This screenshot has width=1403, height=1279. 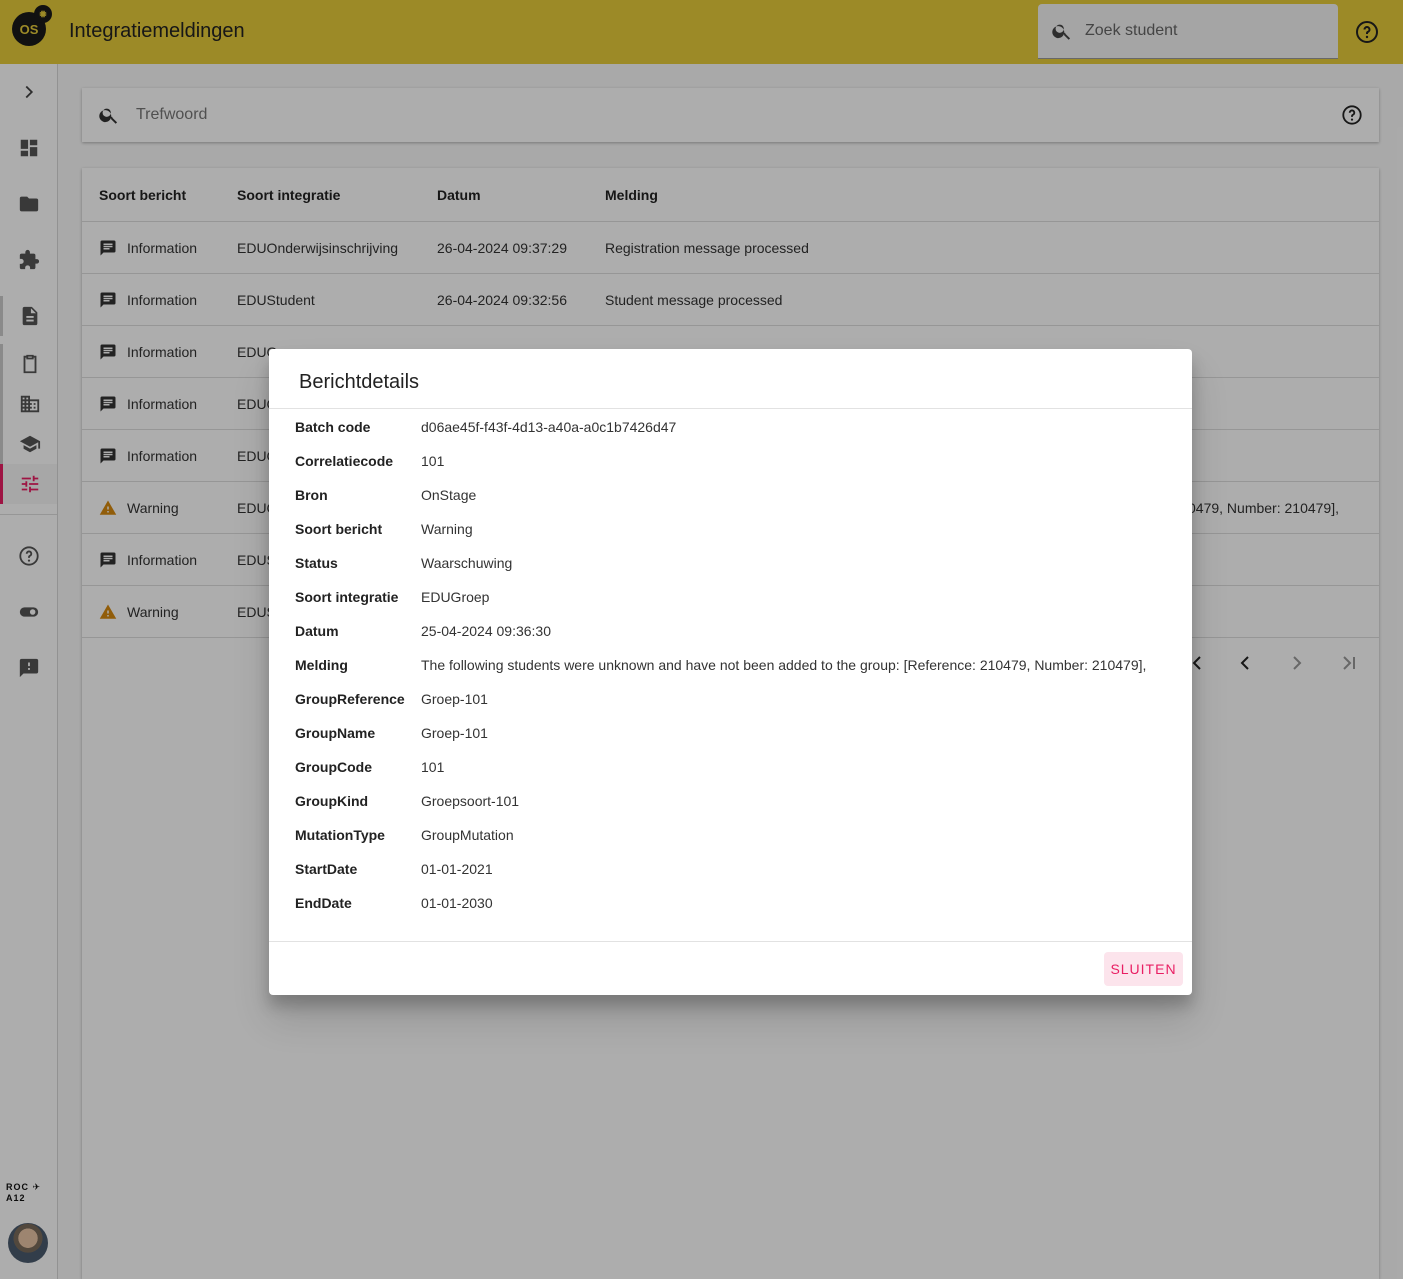 I want to click on detail-label: Datum, so click(x=317, y=631).